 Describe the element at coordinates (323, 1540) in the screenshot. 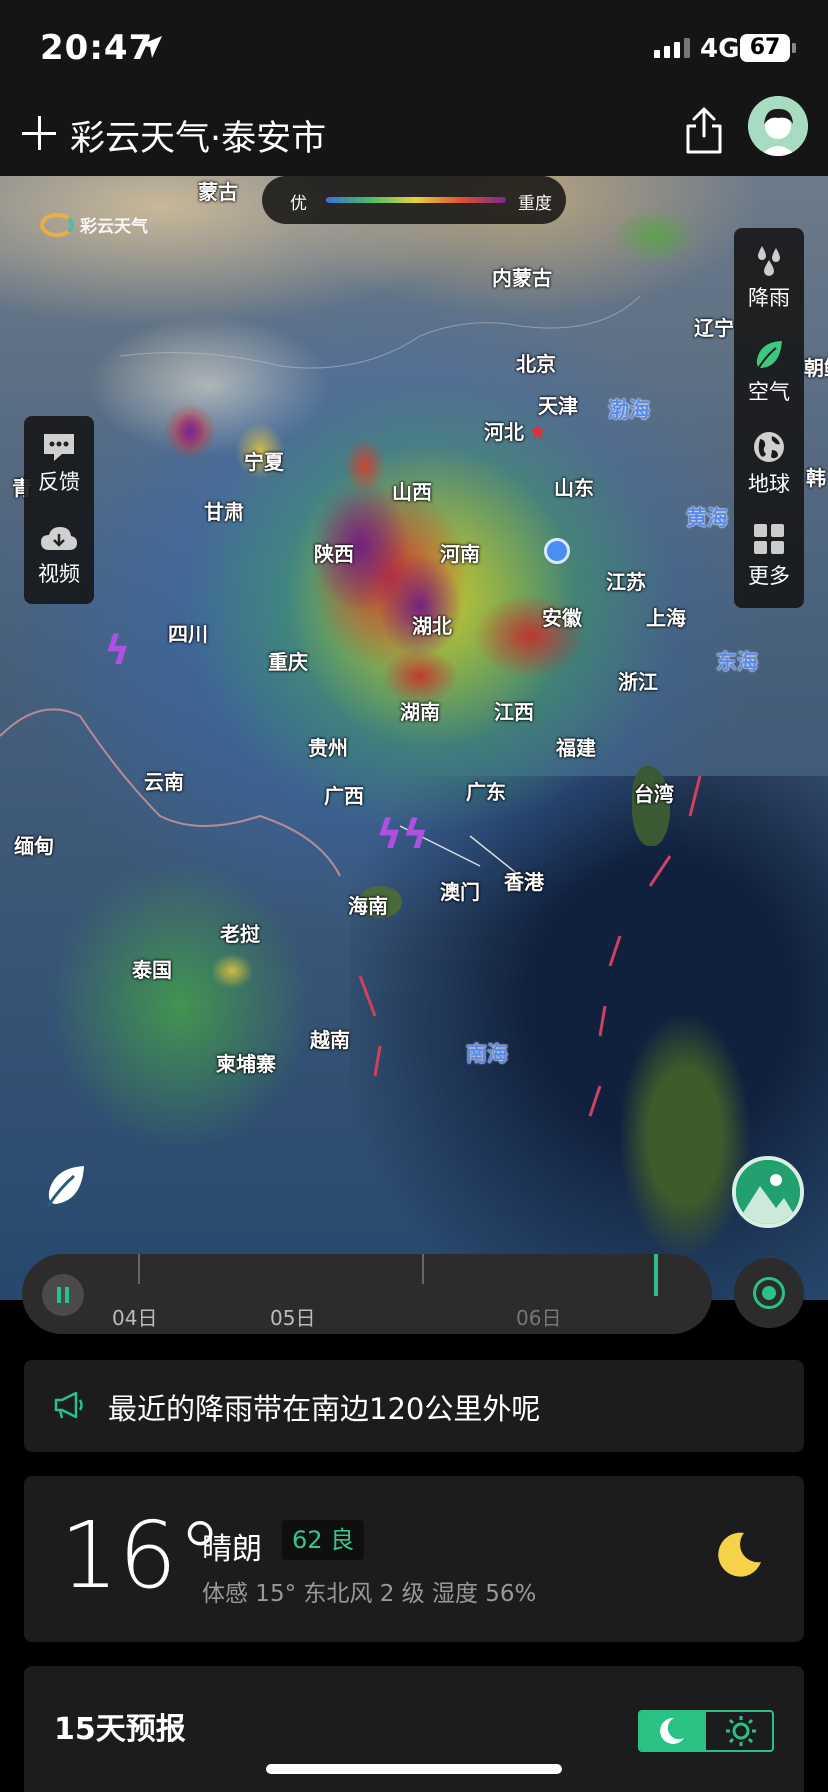

I see `aqi-badge: 62 良` at that location.